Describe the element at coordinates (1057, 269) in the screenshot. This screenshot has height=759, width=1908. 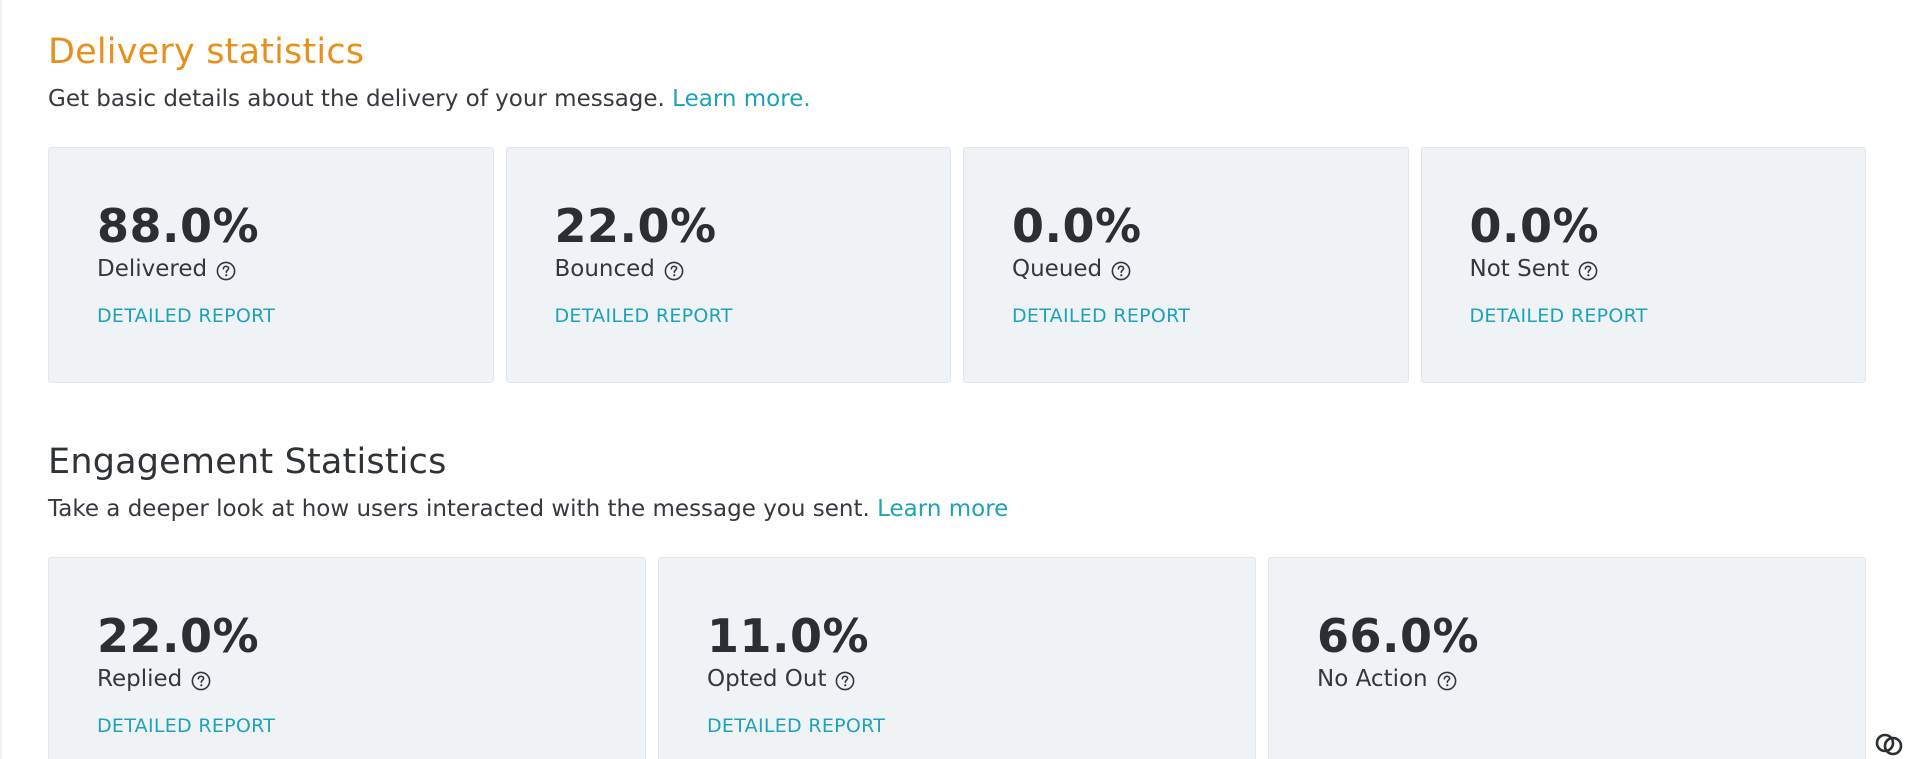
I see `queued-label: Queued` at that location.